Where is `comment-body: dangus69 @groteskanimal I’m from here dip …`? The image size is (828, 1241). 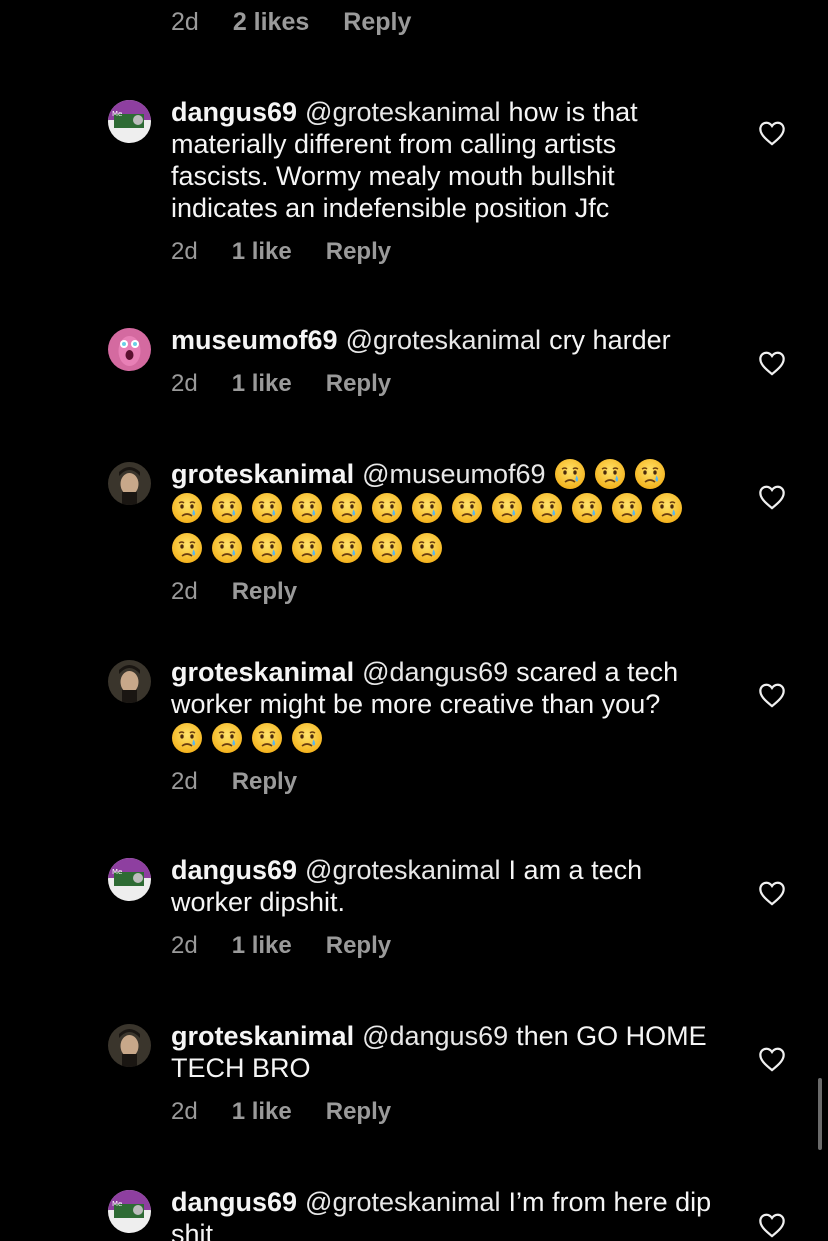 comment-body: dangus69 @groteskanimal I’m from here dip … is located at coordinates (445, 1213).